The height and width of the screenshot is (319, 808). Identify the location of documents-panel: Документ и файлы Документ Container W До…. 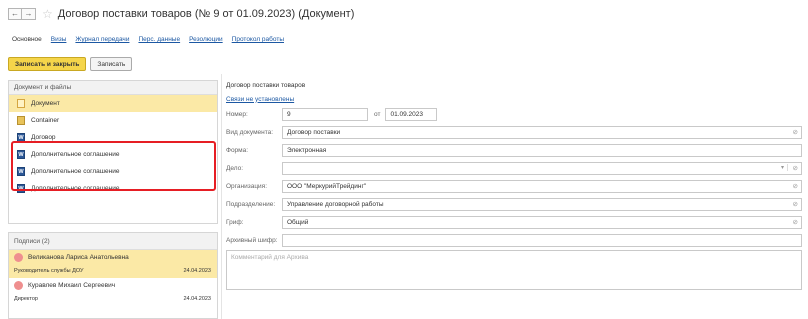
(113, 152).